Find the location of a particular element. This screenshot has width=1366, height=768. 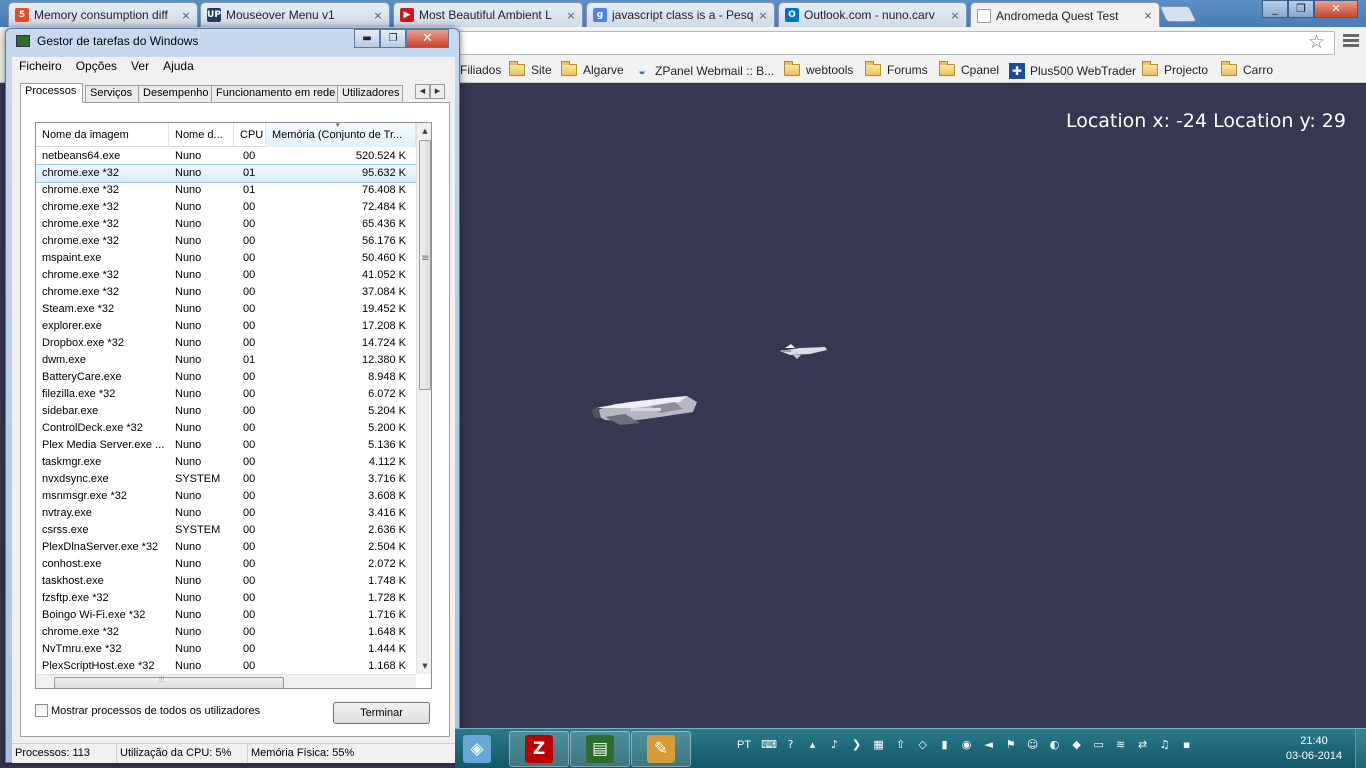

table-row: Plex Media Server.exe ... Nuno 00 5.136 K is located at coordinates (226, 445).